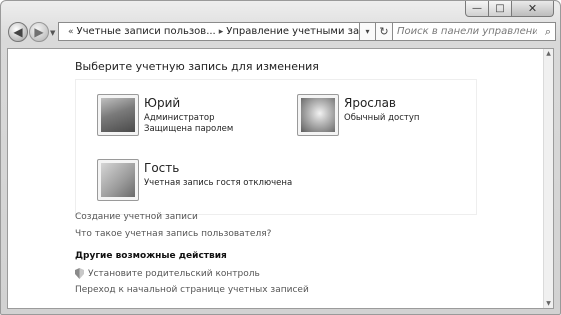  Describe the element at coordinates (477, 9) in the screenshot. I see `minimize-button: —` at that location.